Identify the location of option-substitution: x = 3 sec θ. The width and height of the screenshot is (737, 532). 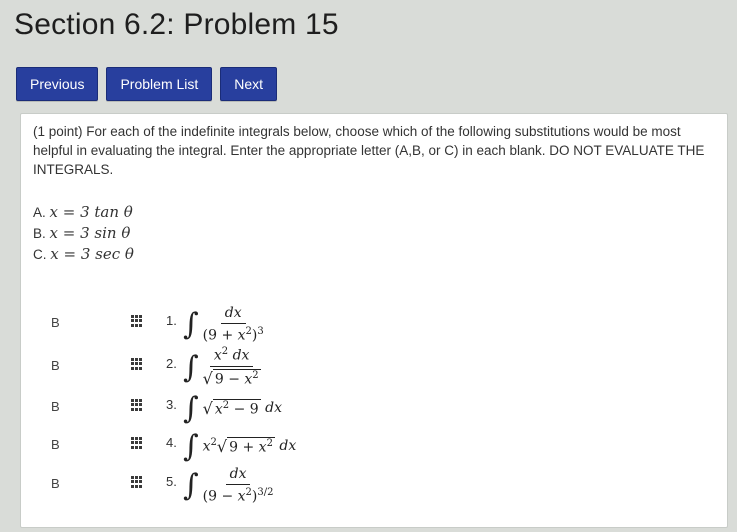
(92, 254).